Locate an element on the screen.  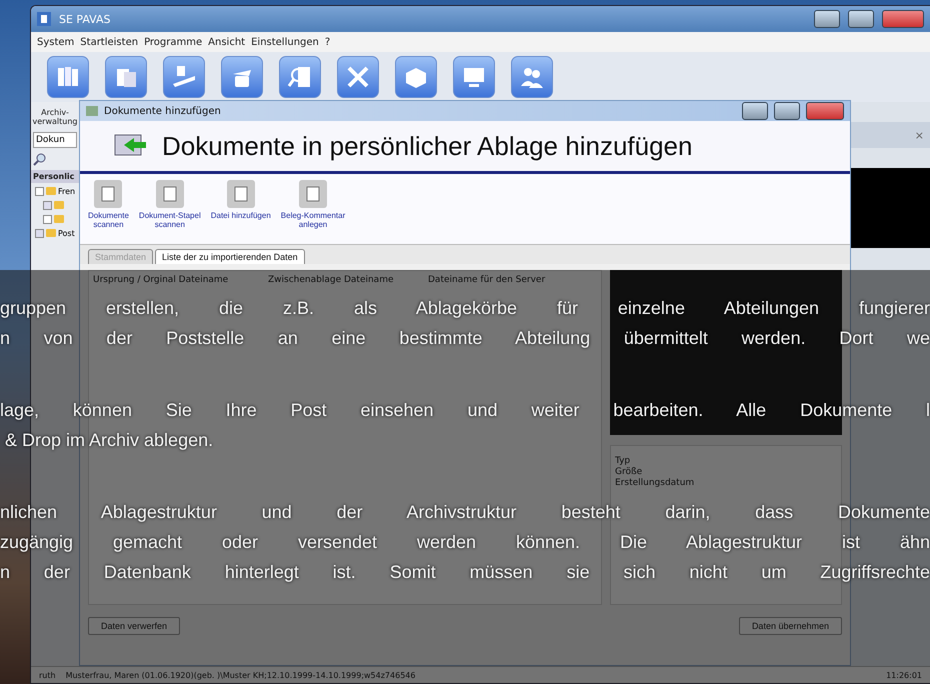
column-header: Ursprung / Orginal Dateiname is located at coordinates (161, 280).